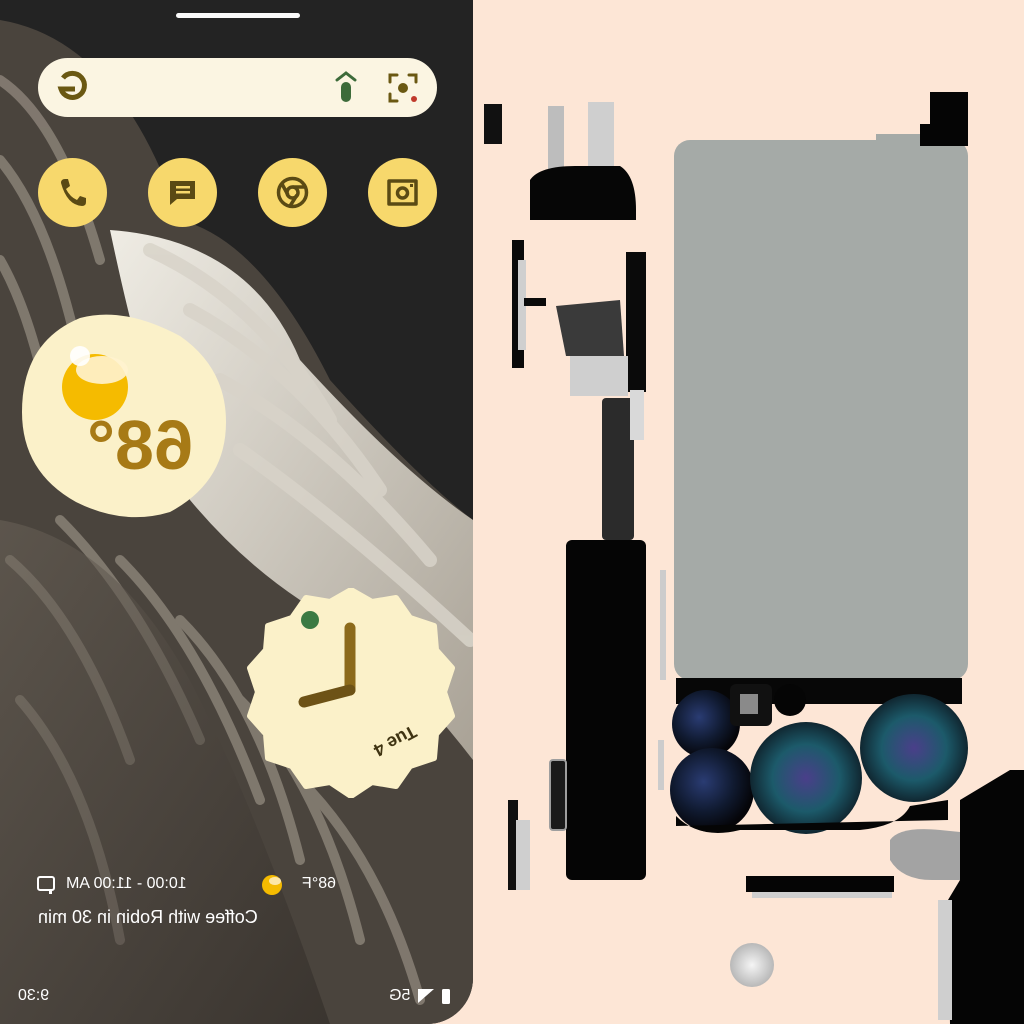 This screenshot has width=1024, height=1024. I want to click on phone-icon, so click(73, 192).